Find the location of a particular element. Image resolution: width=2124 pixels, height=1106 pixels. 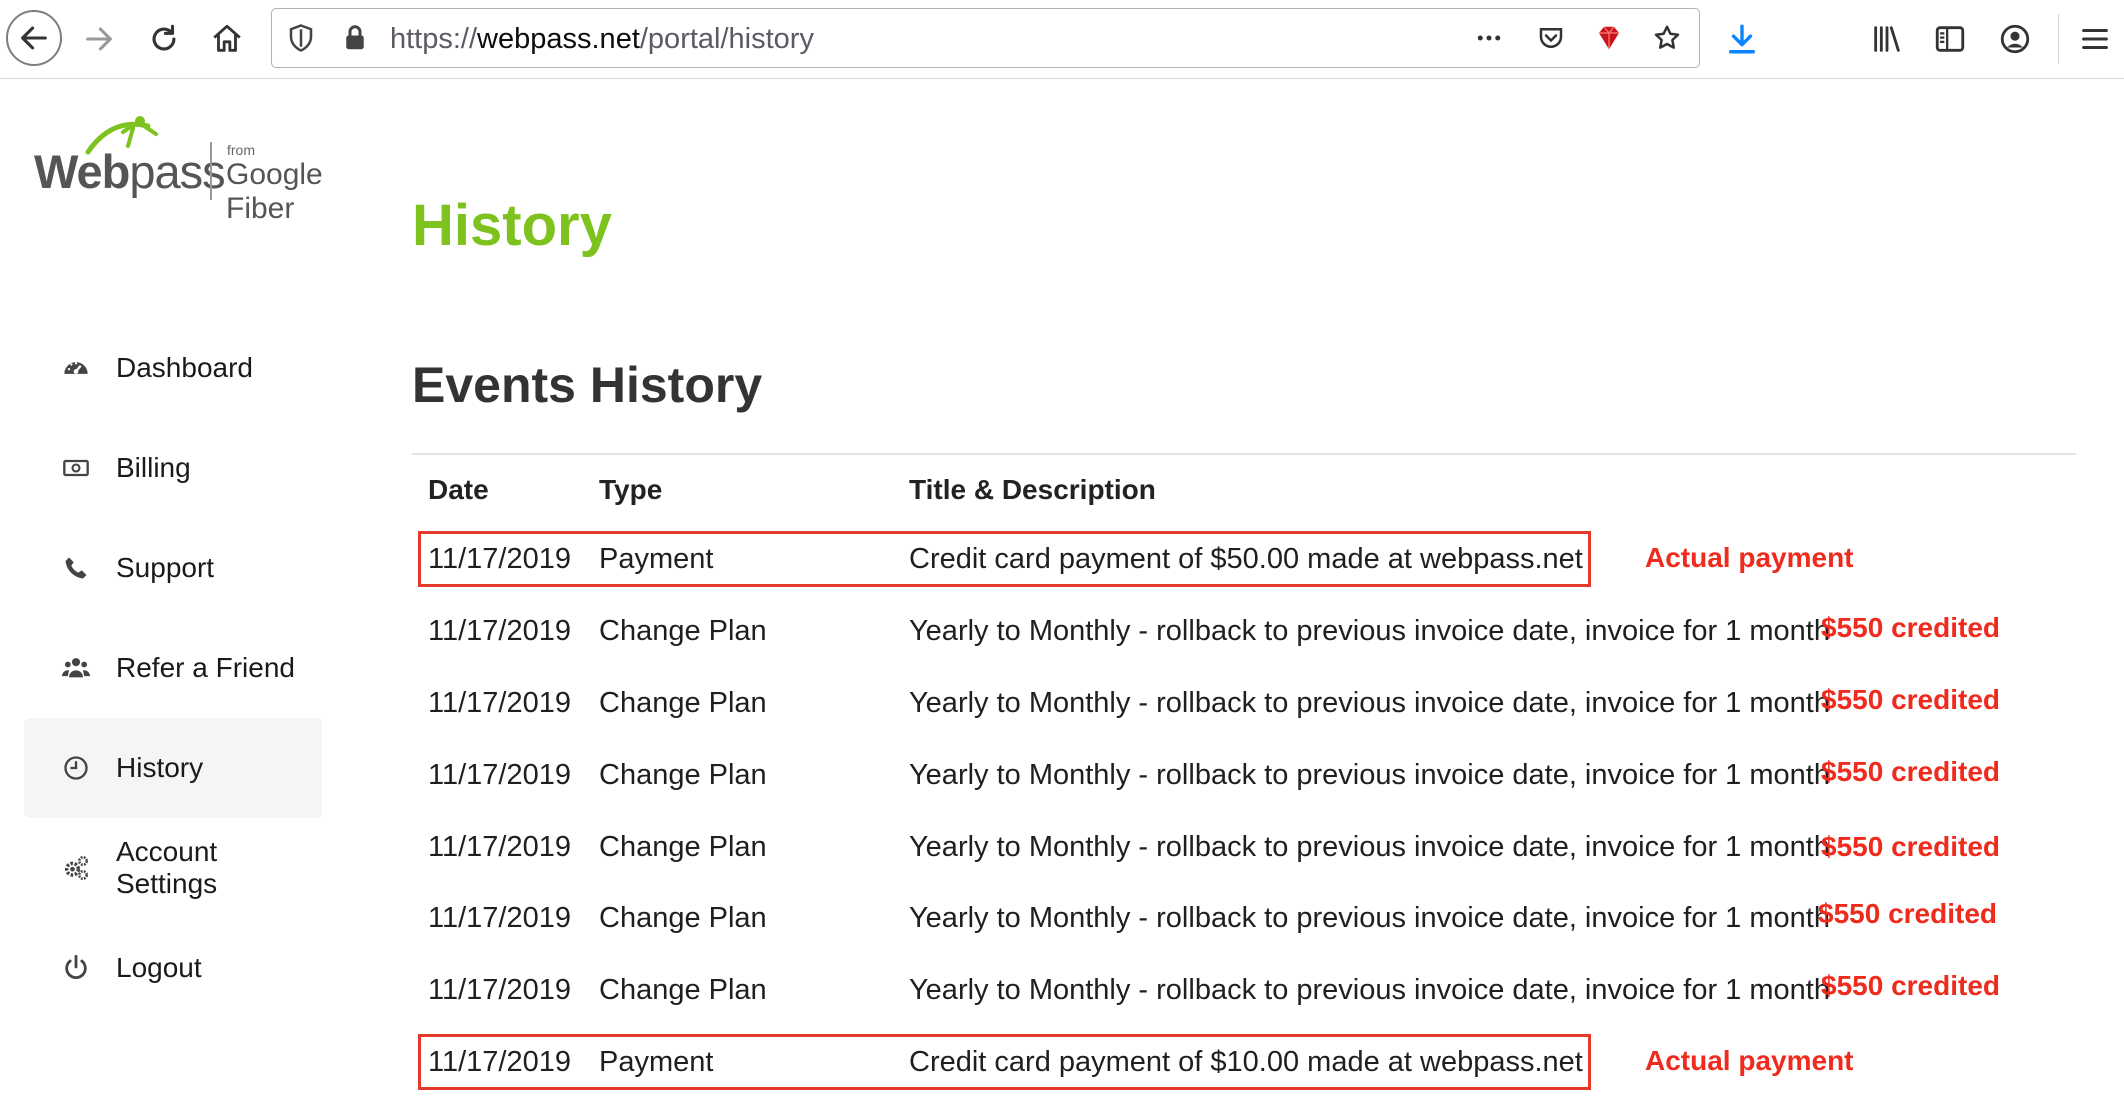

lock-icon is located at coordinates (355, 38).